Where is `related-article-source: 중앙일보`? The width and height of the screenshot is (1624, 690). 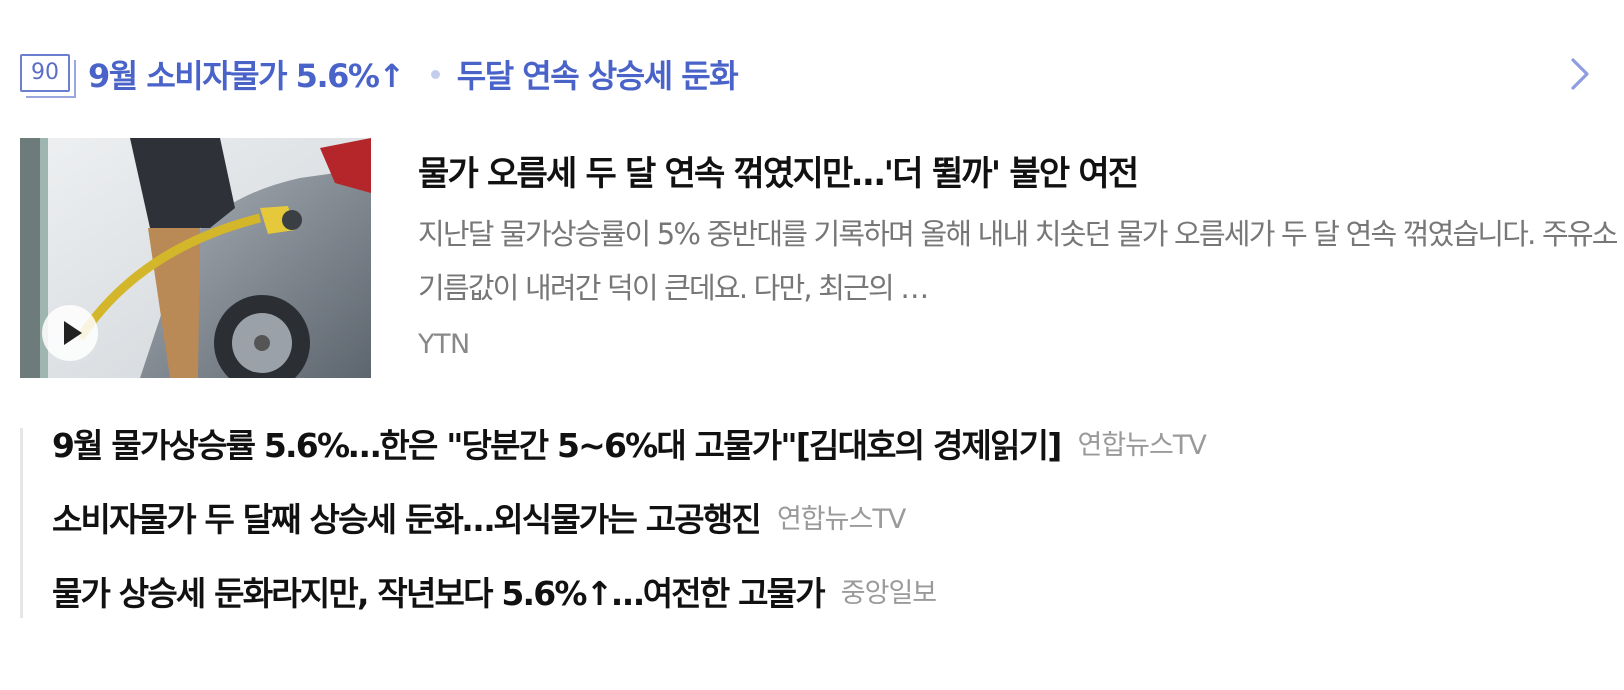
related-article-source: 중앙일보 is located at coordinates (889, 594).